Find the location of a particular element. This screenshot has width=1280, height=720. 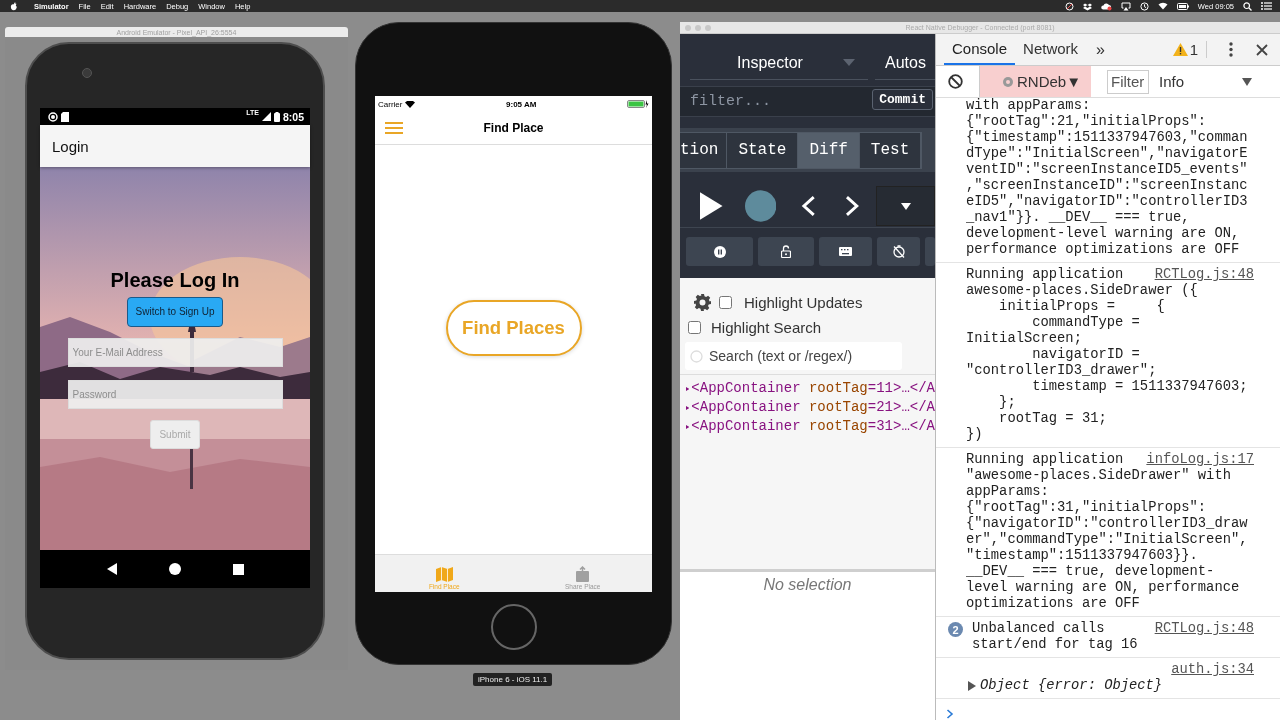

sd-card-icon is located at coordinates (65, 116).